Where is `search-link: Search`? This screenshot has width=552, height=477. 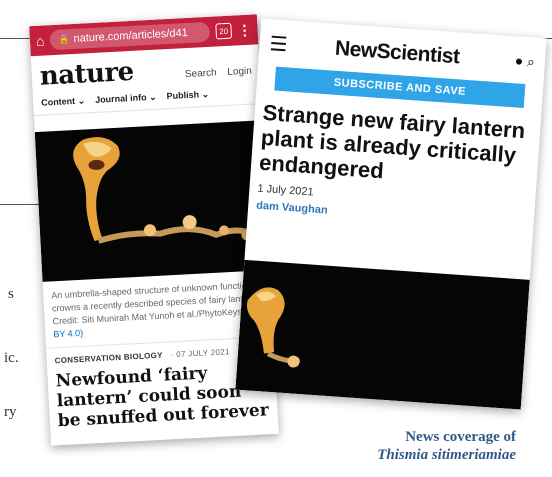 search-link: Search is located at coordinates (201, 74).